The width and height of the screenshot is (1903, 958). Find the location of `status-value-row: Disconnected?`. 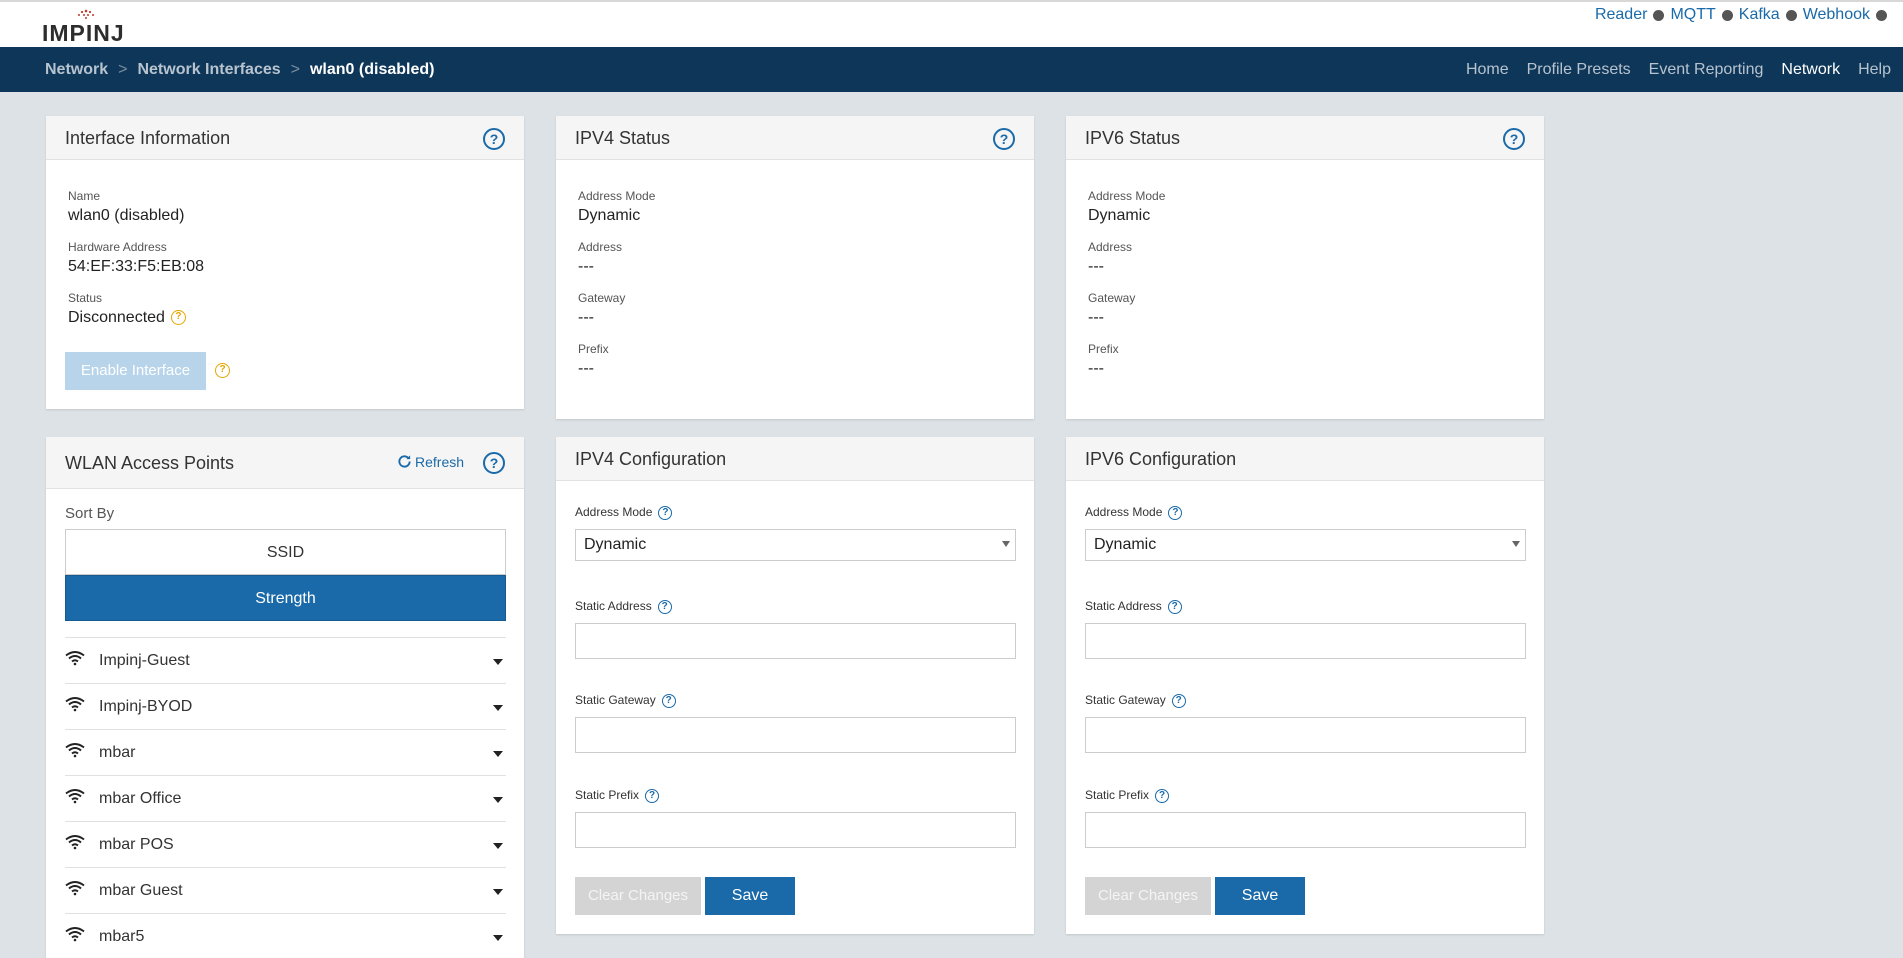

status-value-row: Disconnected? is located at coordinates (127, 318).